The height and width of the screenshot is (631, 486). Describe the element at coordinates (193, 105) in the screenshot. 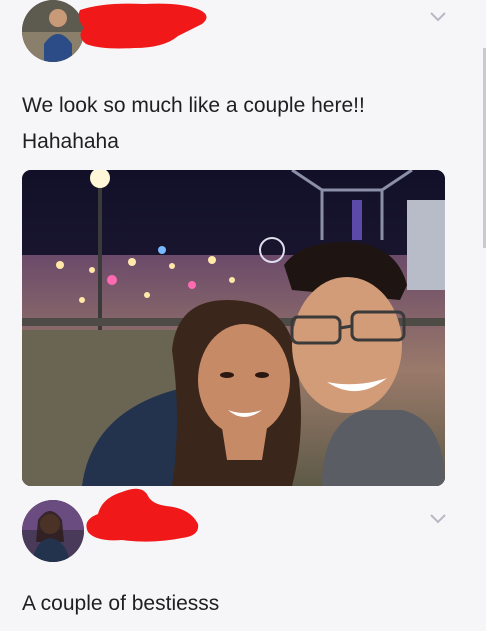

I see `caption-line-1: We look so much like a couple here!!` at that location.